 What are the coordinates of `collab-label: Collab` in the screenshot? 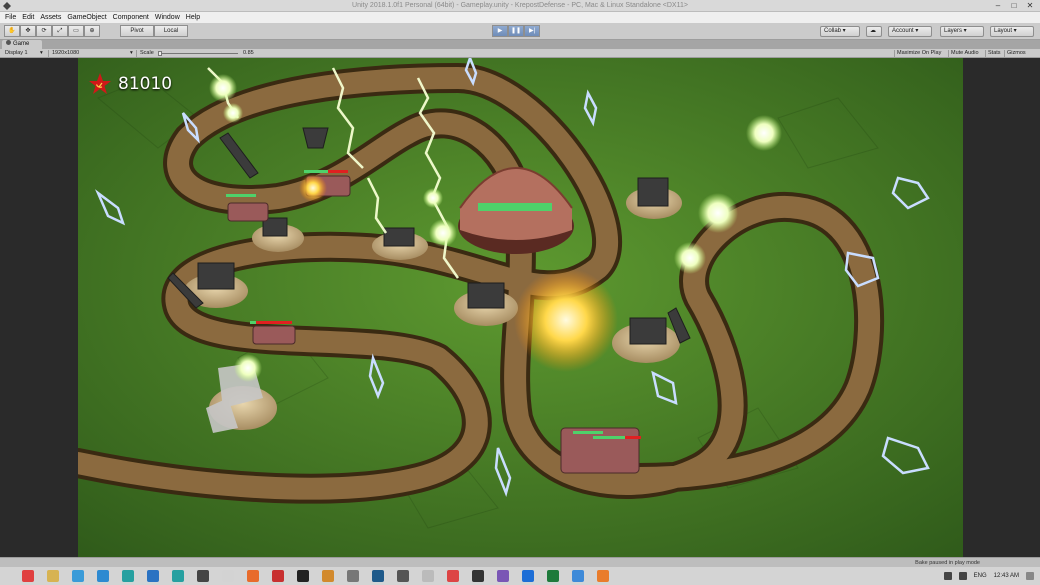 It's located at (833, 31).